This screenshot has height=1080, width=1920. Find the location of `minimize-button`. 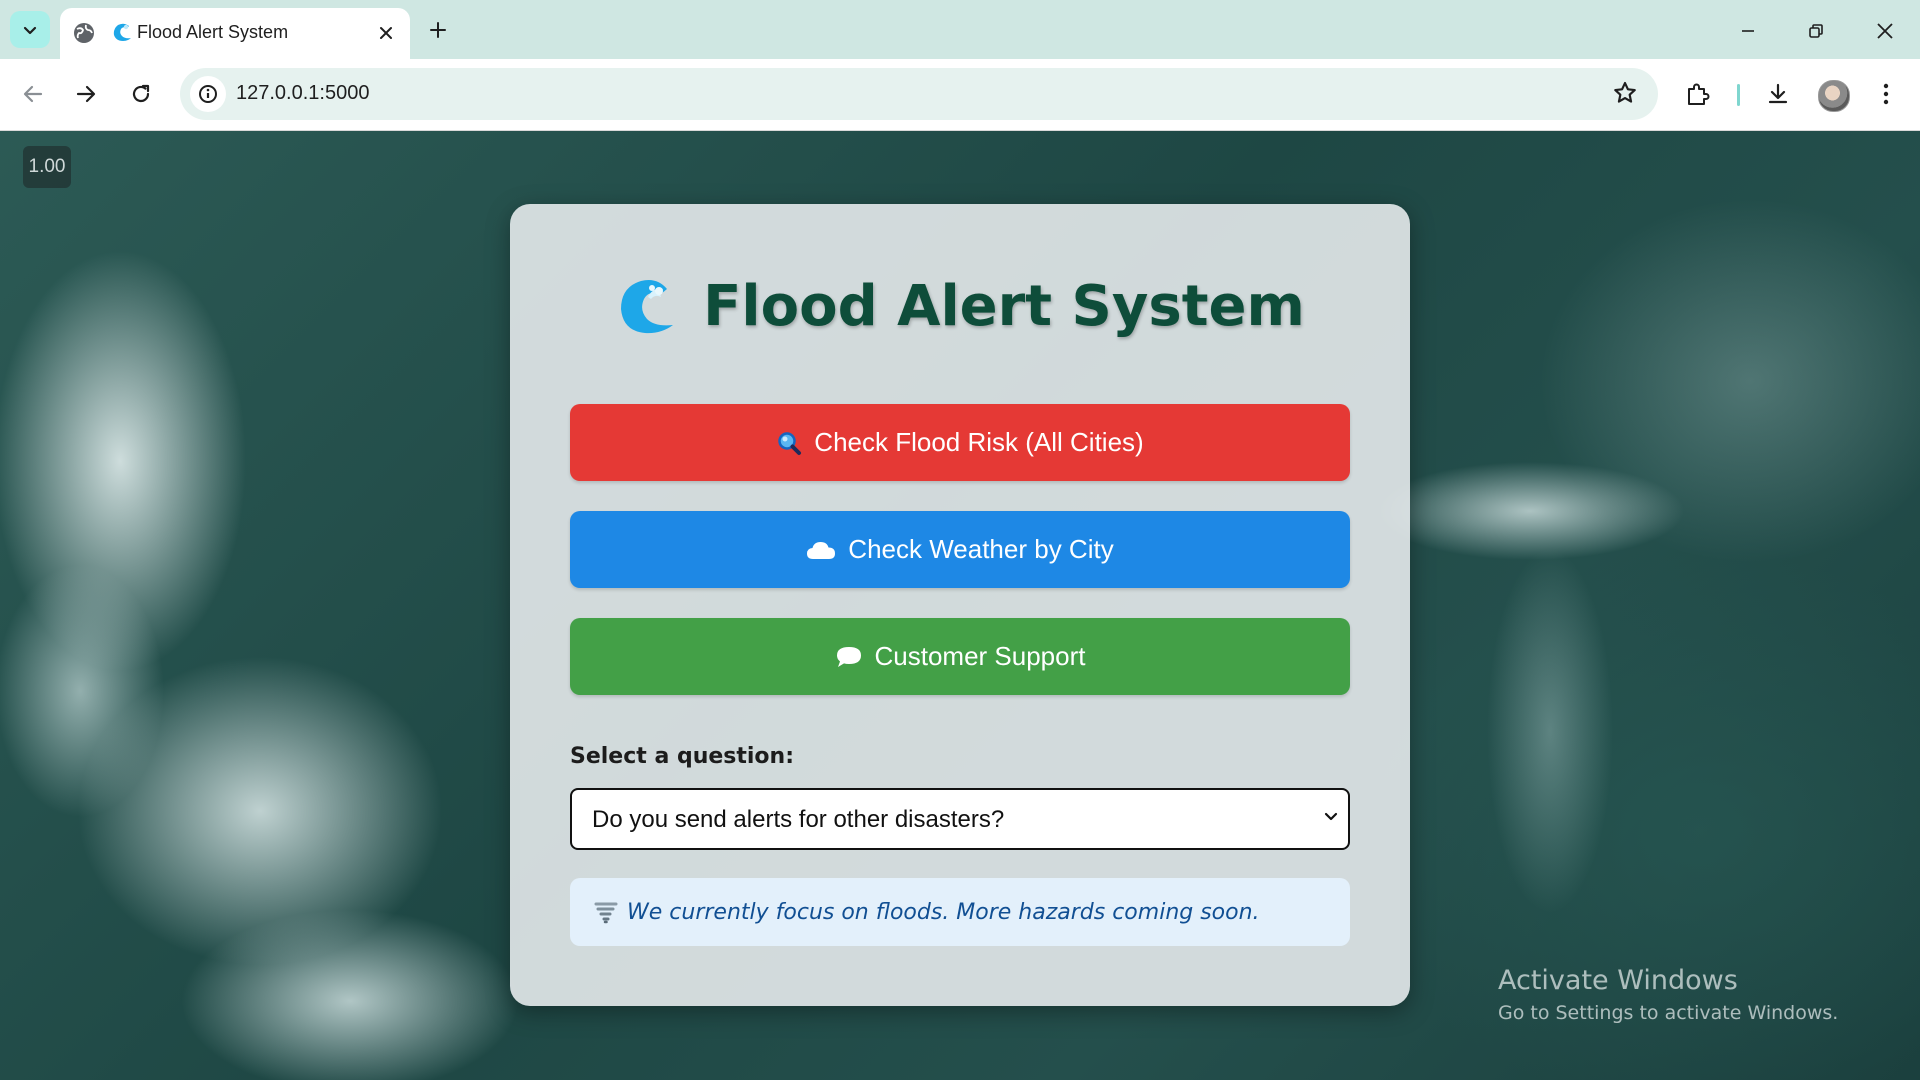

minimize-button is located at coordinates (1748, 31).